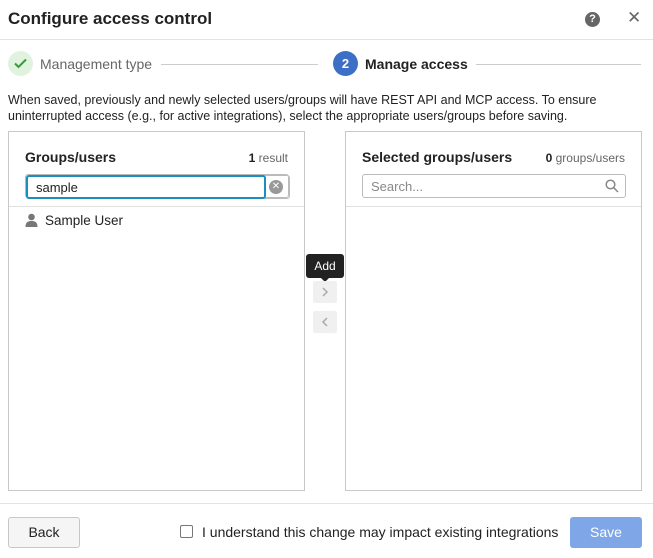 The height and width of the screenshot is (558, 653). I want to click on selected-count: 0 groups/users, so click(585, 158).